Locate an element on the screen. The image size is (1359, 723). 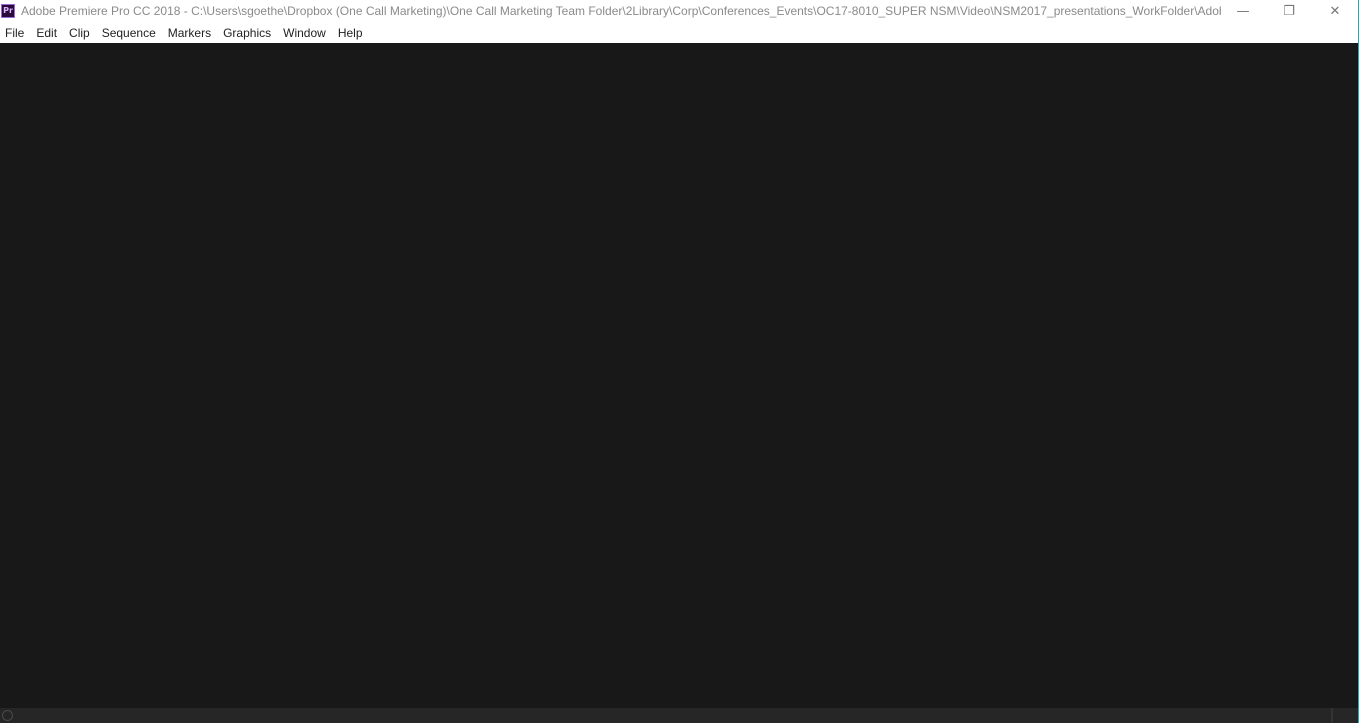
status-bar is located at coordinates (679, 715).